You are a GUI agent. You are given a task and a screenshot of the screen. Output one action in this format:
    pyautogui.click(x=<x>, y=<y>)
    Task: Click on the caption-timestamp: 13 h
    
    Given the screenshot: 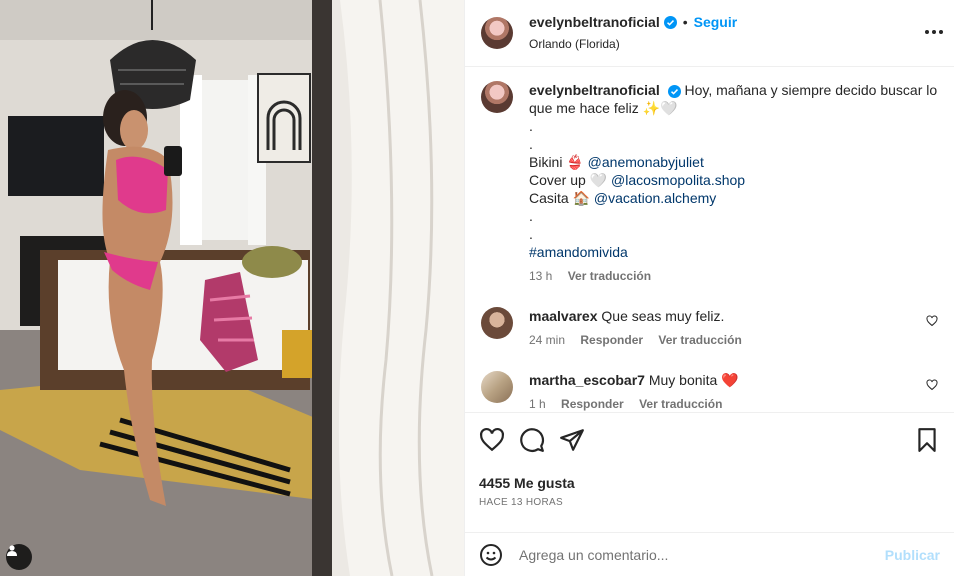 What is the action you would take?
    pyautogui.click(x=540, y=276)
    